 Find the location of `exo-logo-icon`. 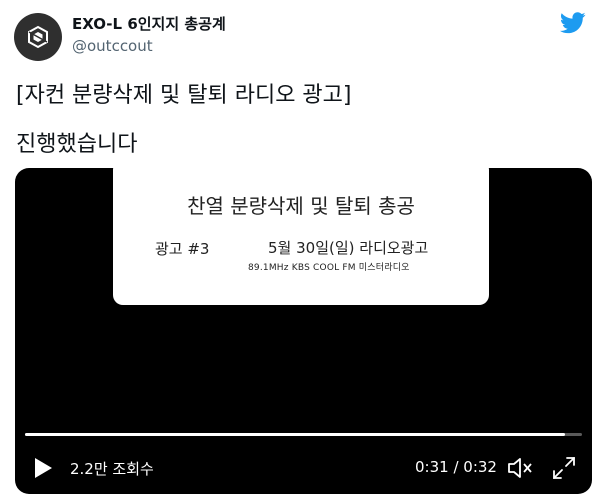

exo-logo-icon is located at coordinates (38, 37).